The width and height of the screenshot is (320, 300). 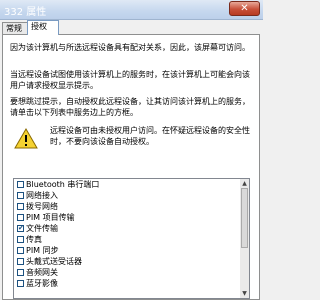 I want to click on list-item: 头戴式送受话器, so click(x=131, y=261).